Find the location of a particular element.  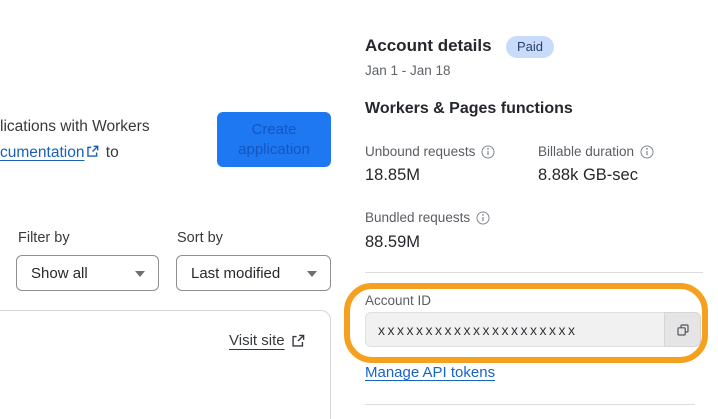

manage-api-tokens-link: Manage API tokens is located at coordinates (430, 372).